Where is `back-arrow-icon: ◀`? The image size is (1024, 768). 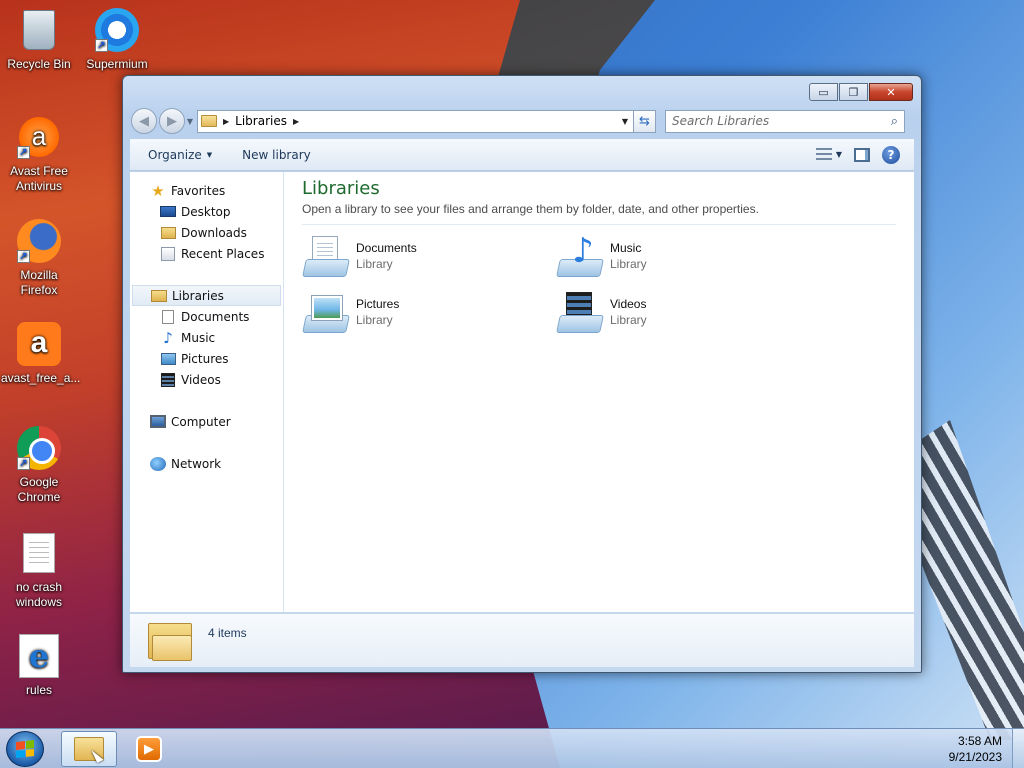 back-arrow-icon: ◀ is located at coordinates (144, 121).